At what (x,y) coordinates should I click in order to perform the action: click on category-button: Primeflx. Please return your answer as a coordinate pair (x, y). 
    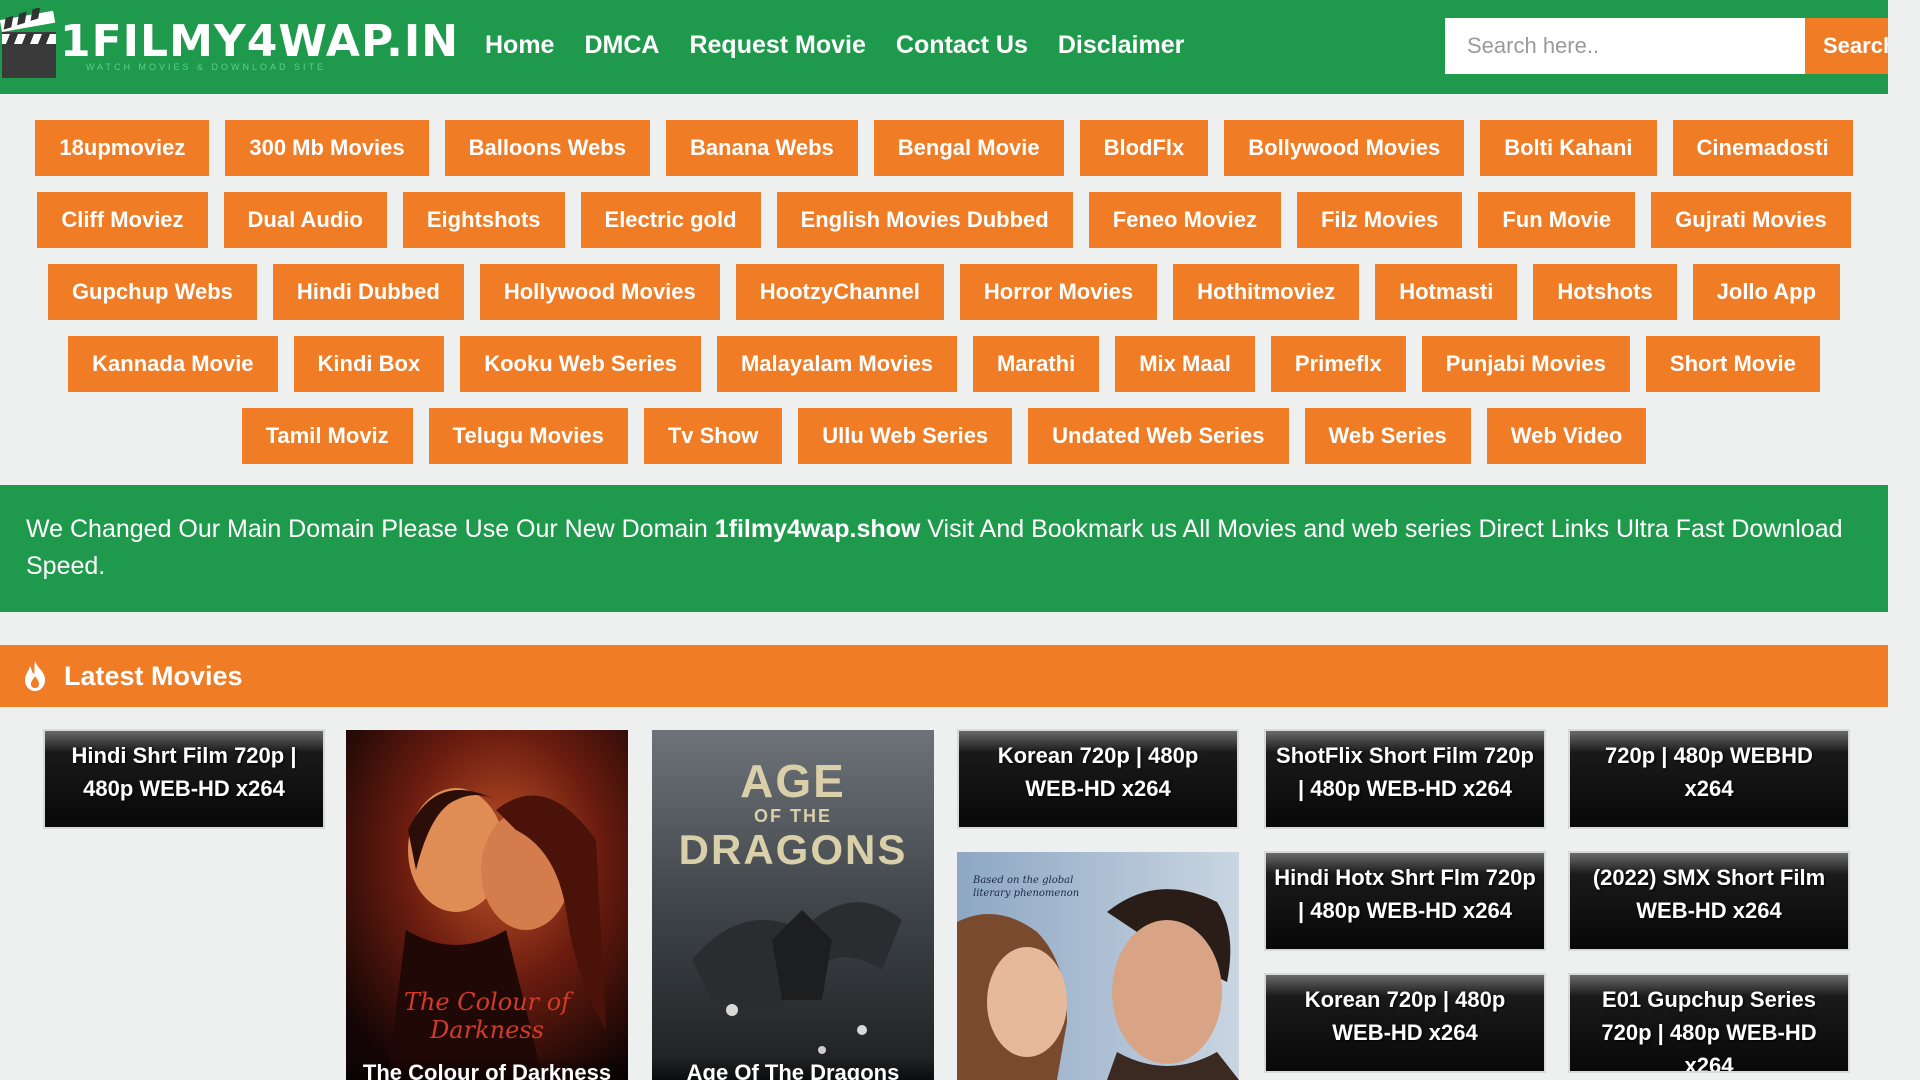
    Looking at the image, I should click on (1338, 364).